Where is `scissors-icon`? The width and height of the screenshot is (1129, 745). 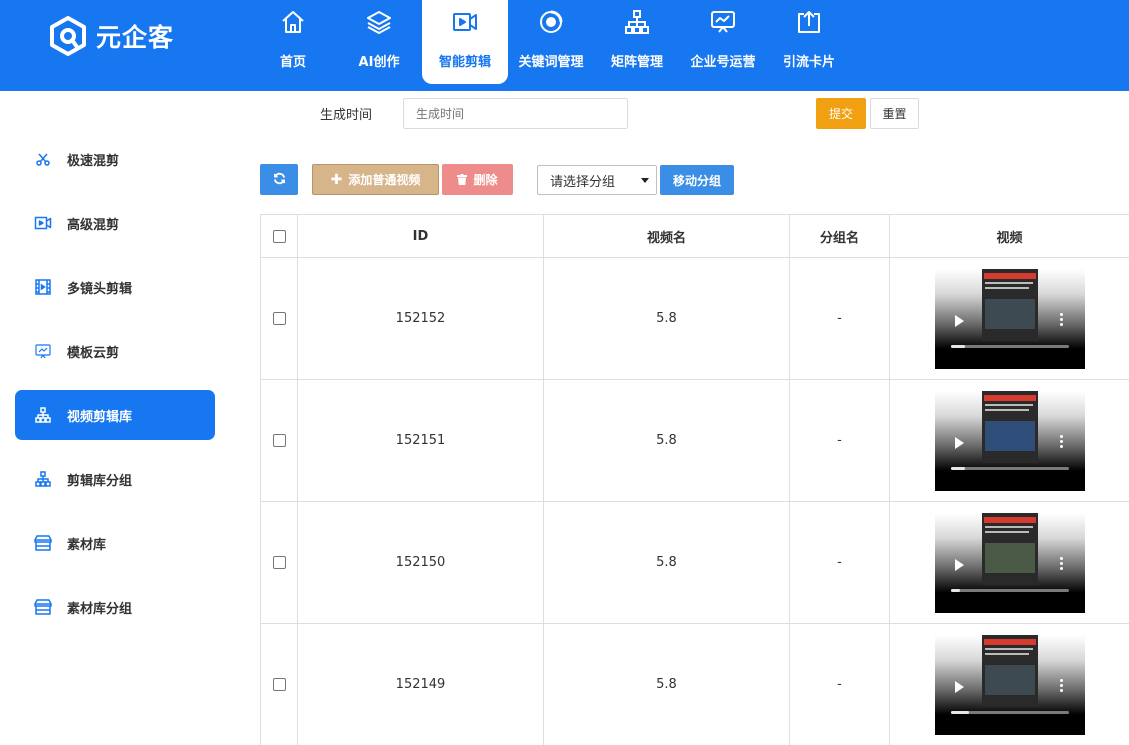 scissors-icon is located at coordinates (43, 159).